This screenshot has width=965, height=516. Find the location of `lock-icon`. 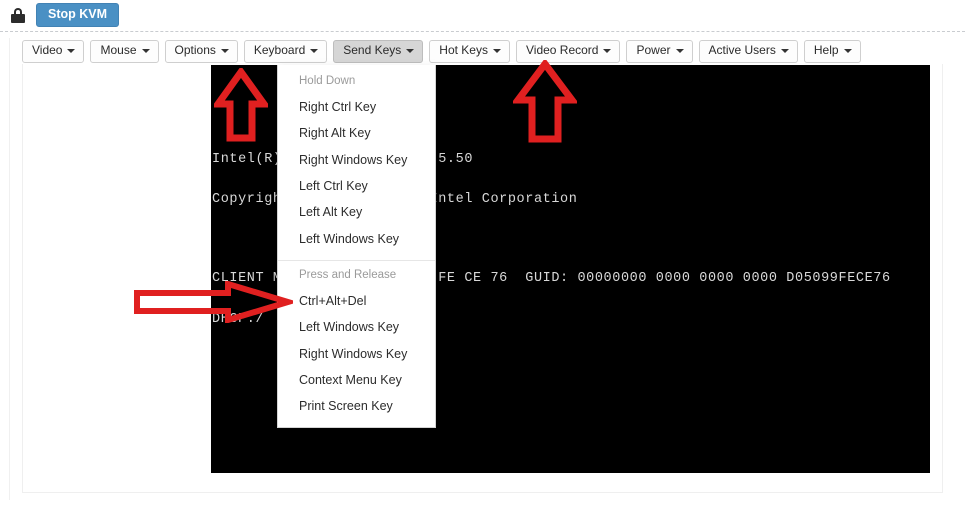

lock-icon is located at coordinates (18, 15).